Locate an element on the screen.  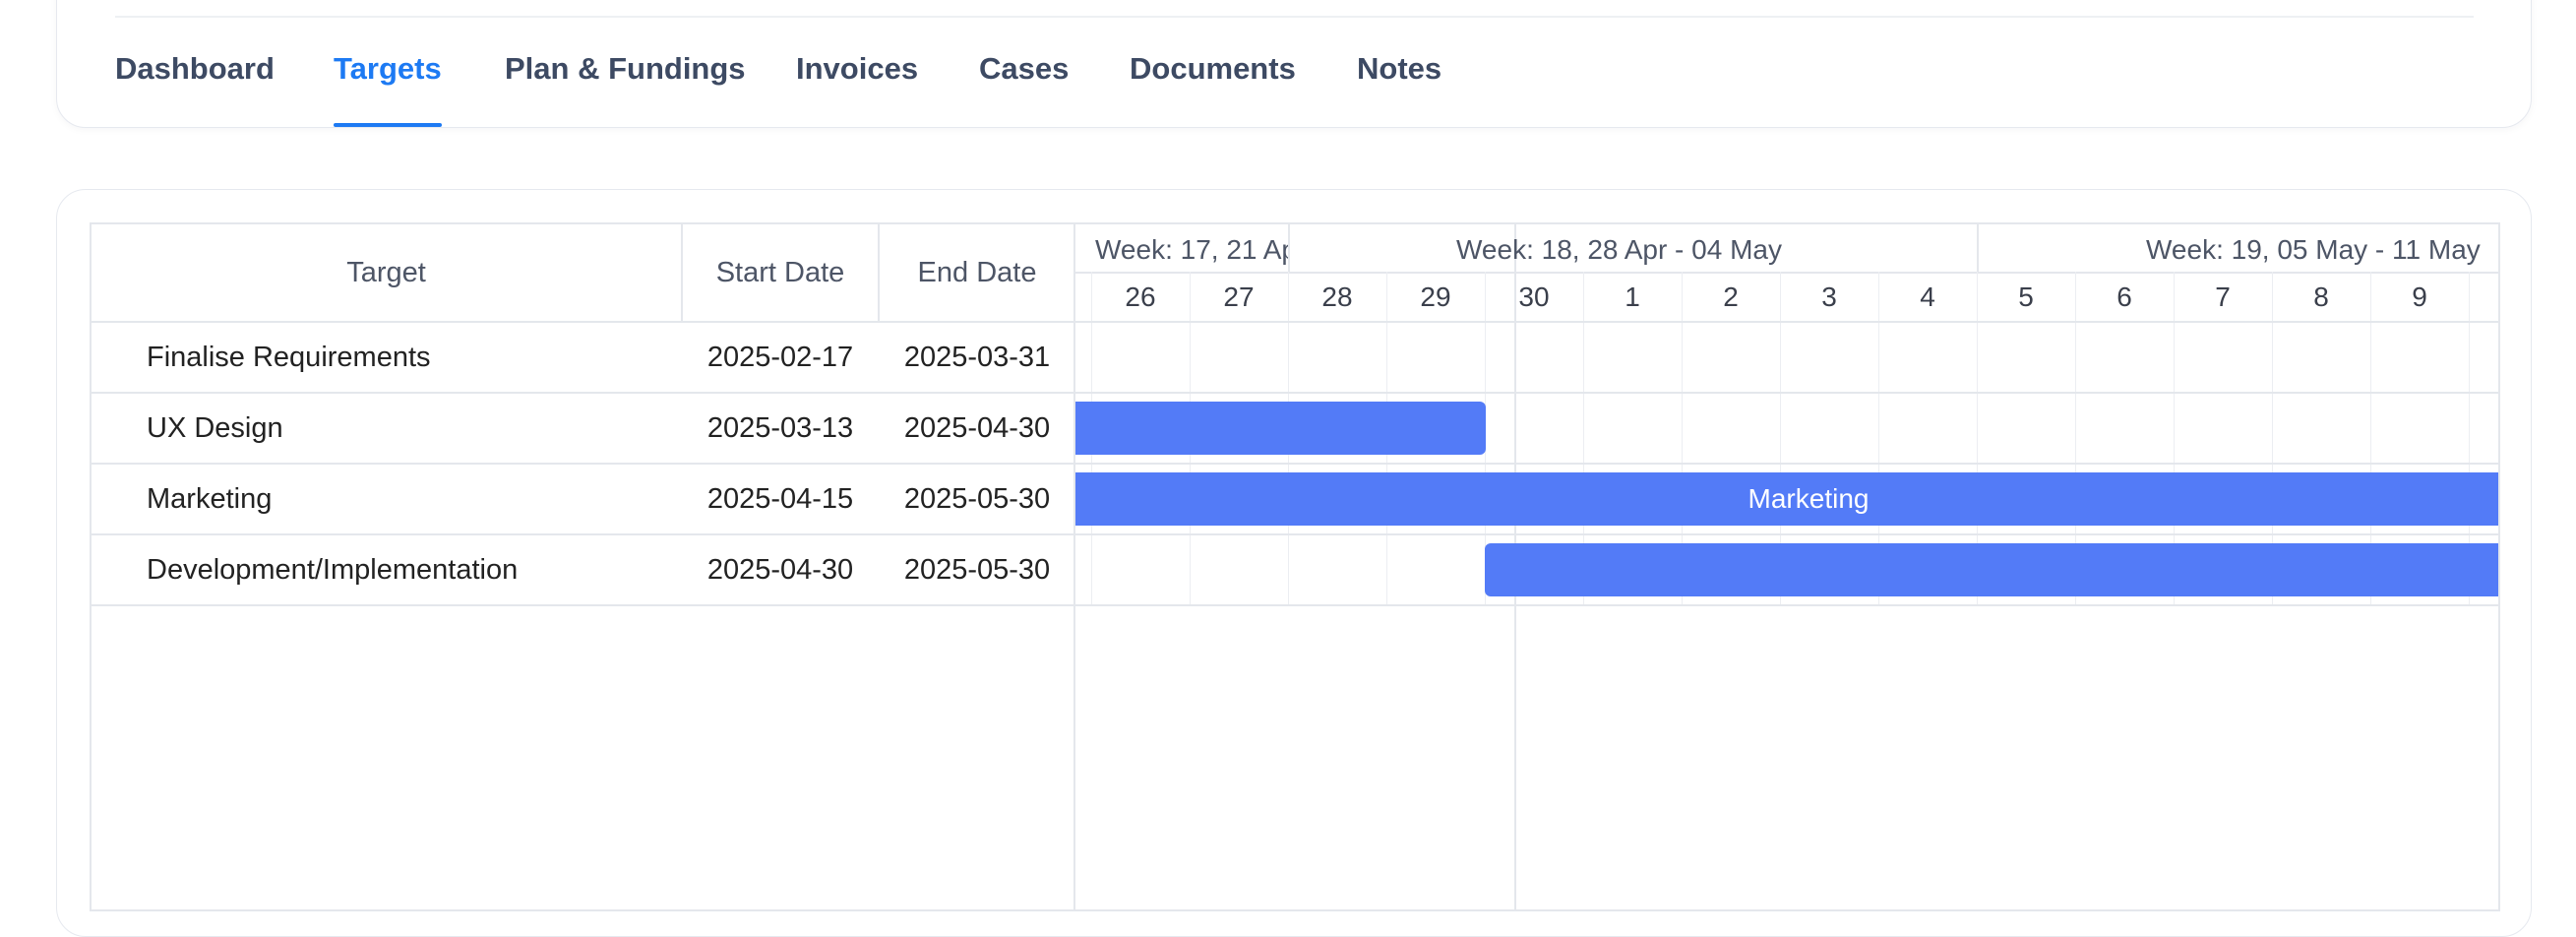
day-label: 9 is located at coordinates (2419, 296).